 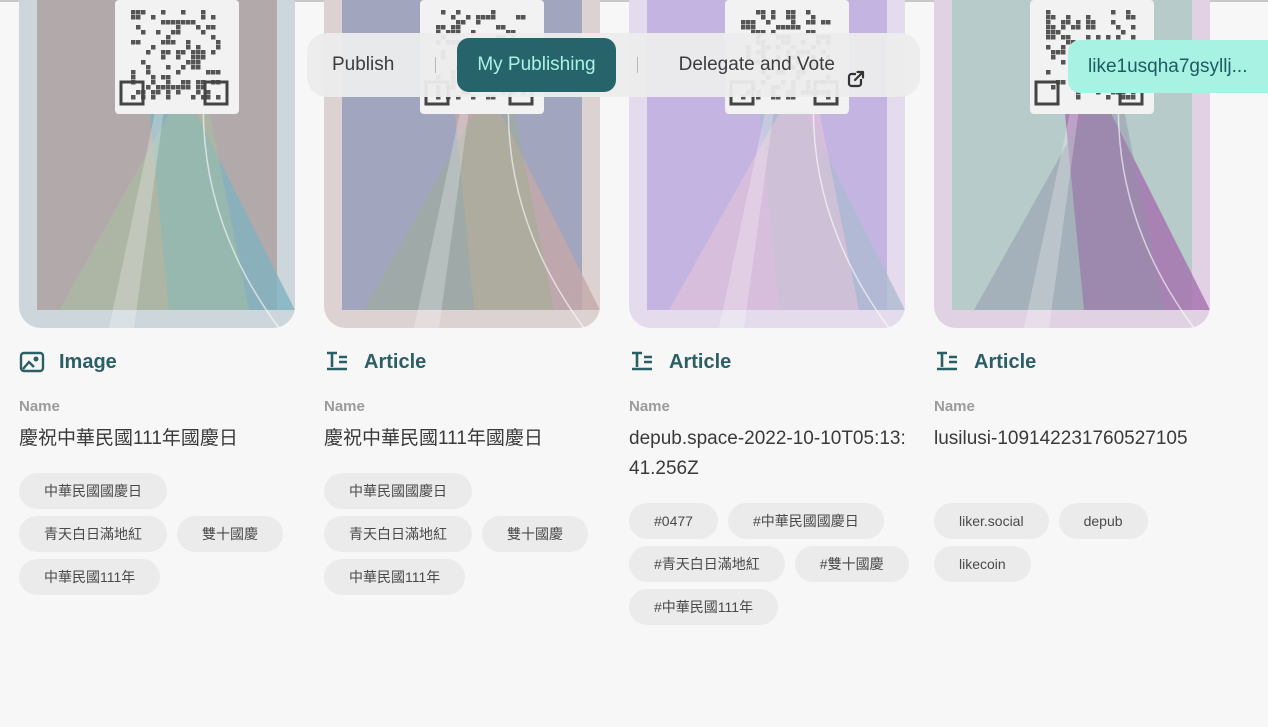 I want to click on nav-delegate-label: Delegate and Vote, so click(x=756, y=64).